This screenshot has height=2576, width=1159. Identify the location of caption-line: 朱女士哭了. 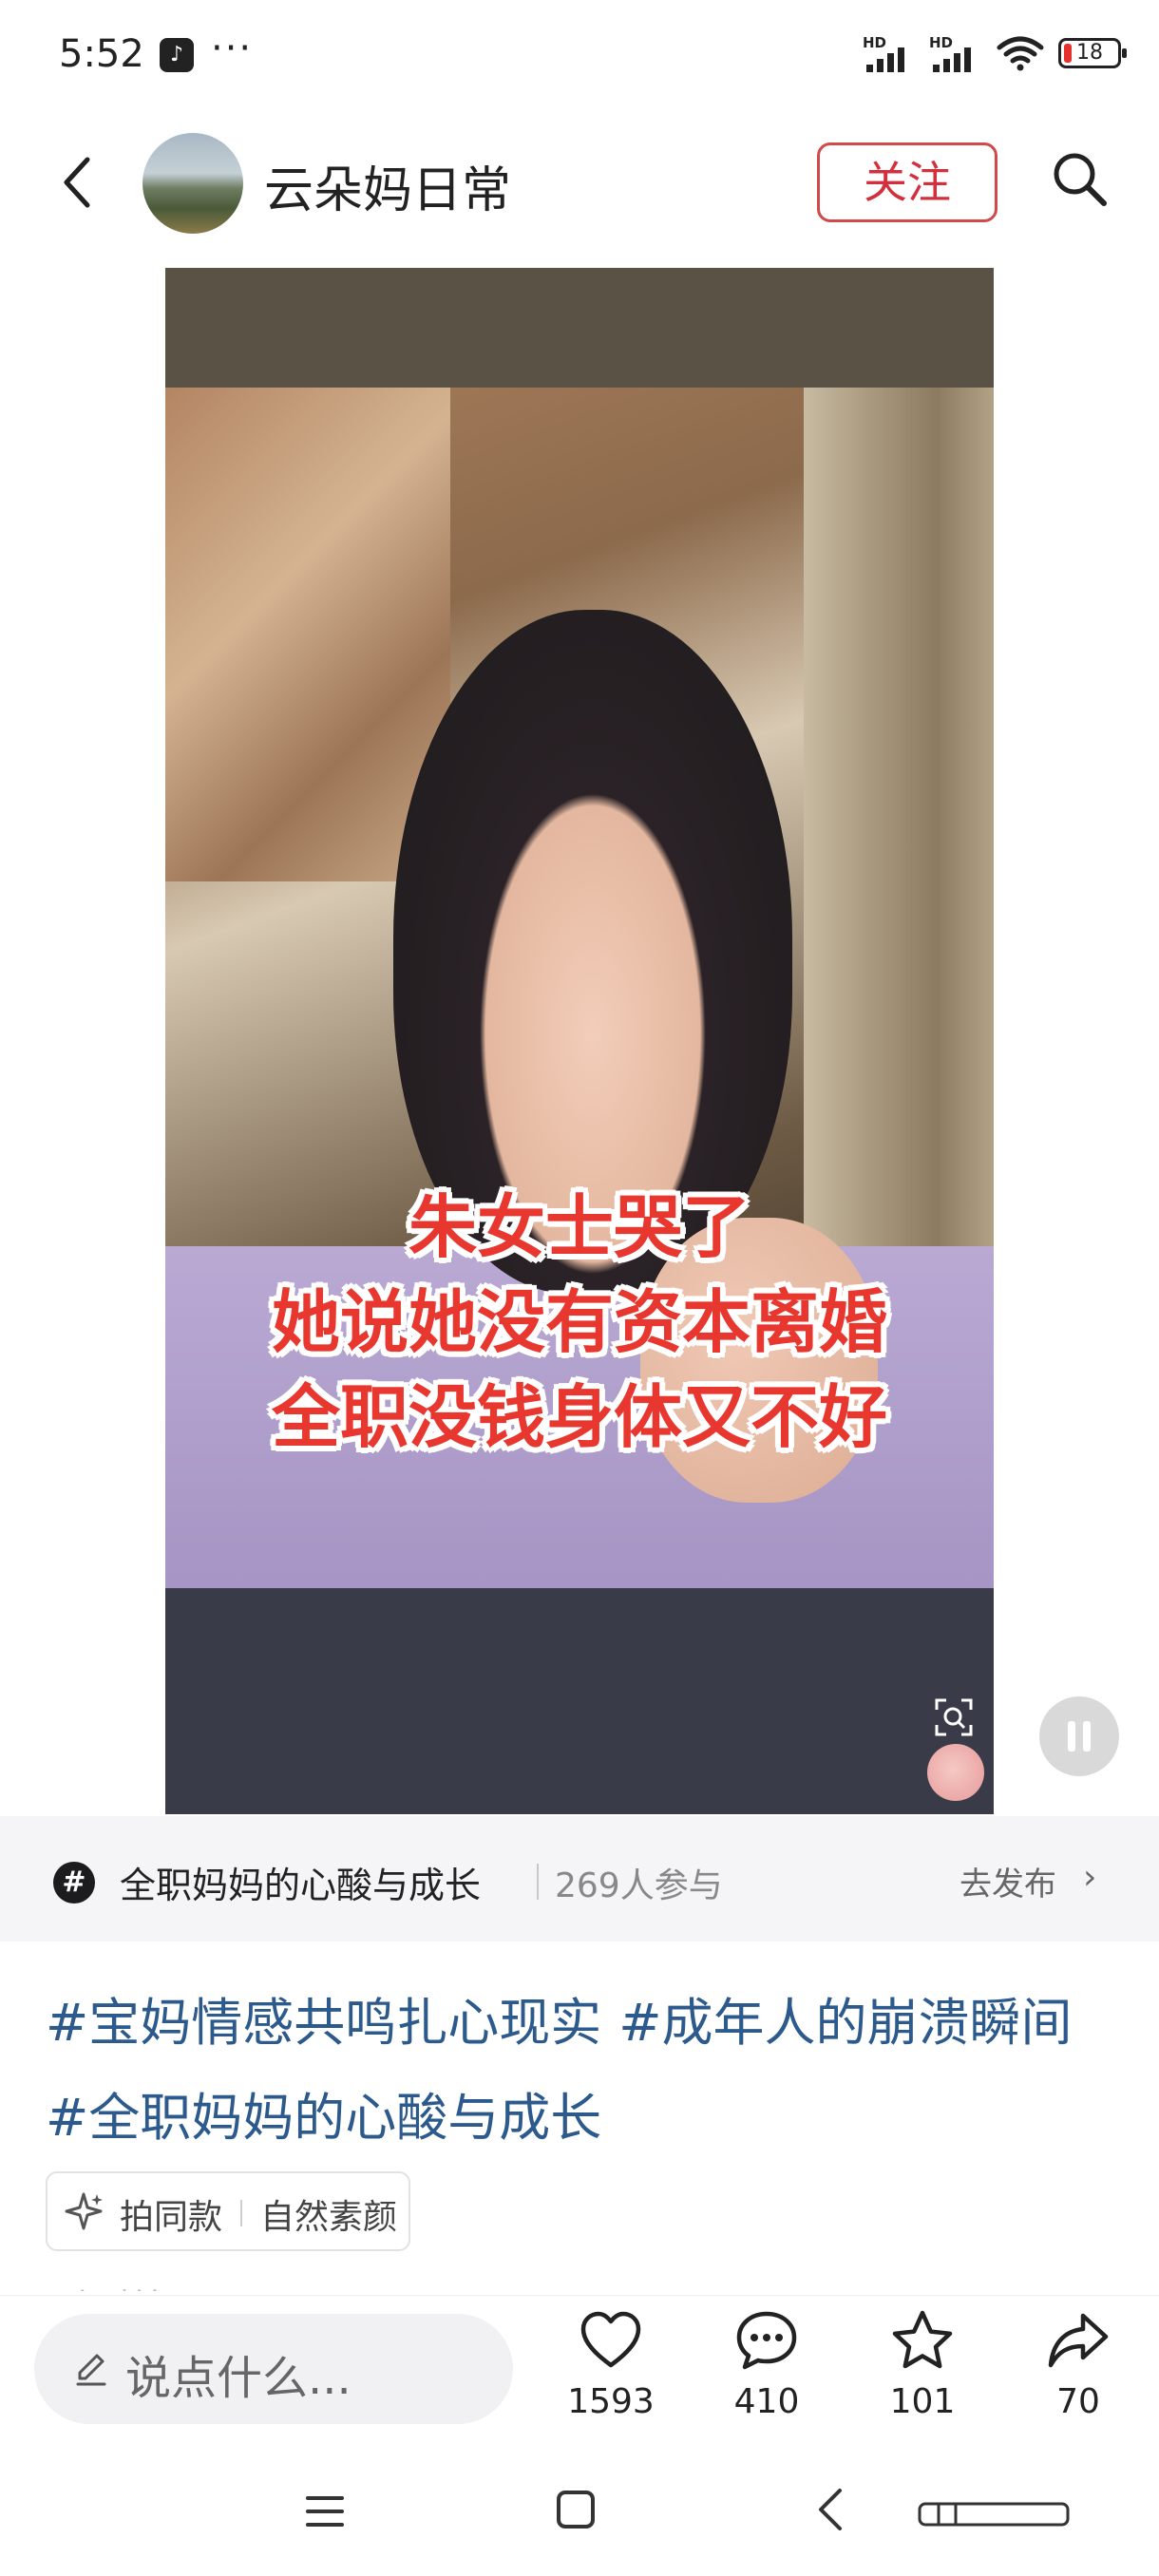
(579, 1227).